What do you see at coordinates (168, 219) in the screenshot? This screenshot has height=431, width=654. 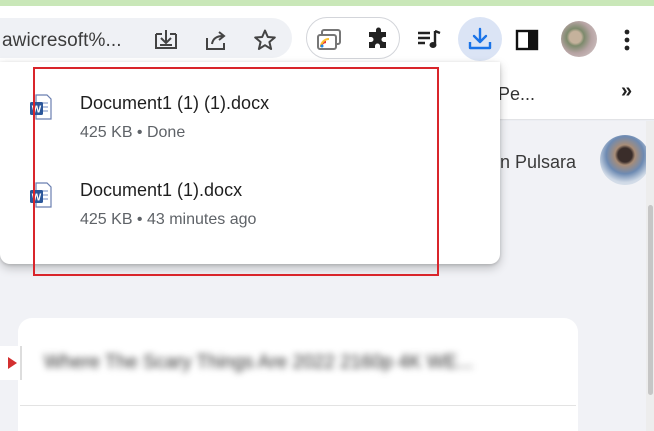 I see `download-status: 425 KB • 43 minutes ago` at bounding box center [168, 219].